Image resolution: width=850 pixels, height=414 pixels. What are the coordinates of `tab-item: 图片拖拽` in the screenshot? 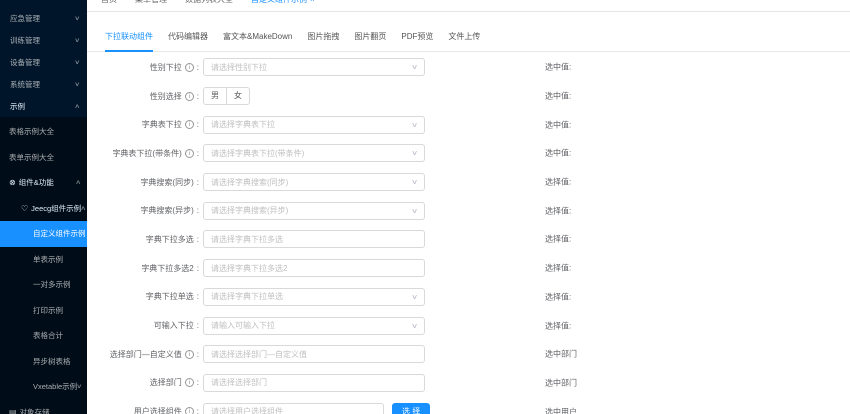 It's located at (323, 41).